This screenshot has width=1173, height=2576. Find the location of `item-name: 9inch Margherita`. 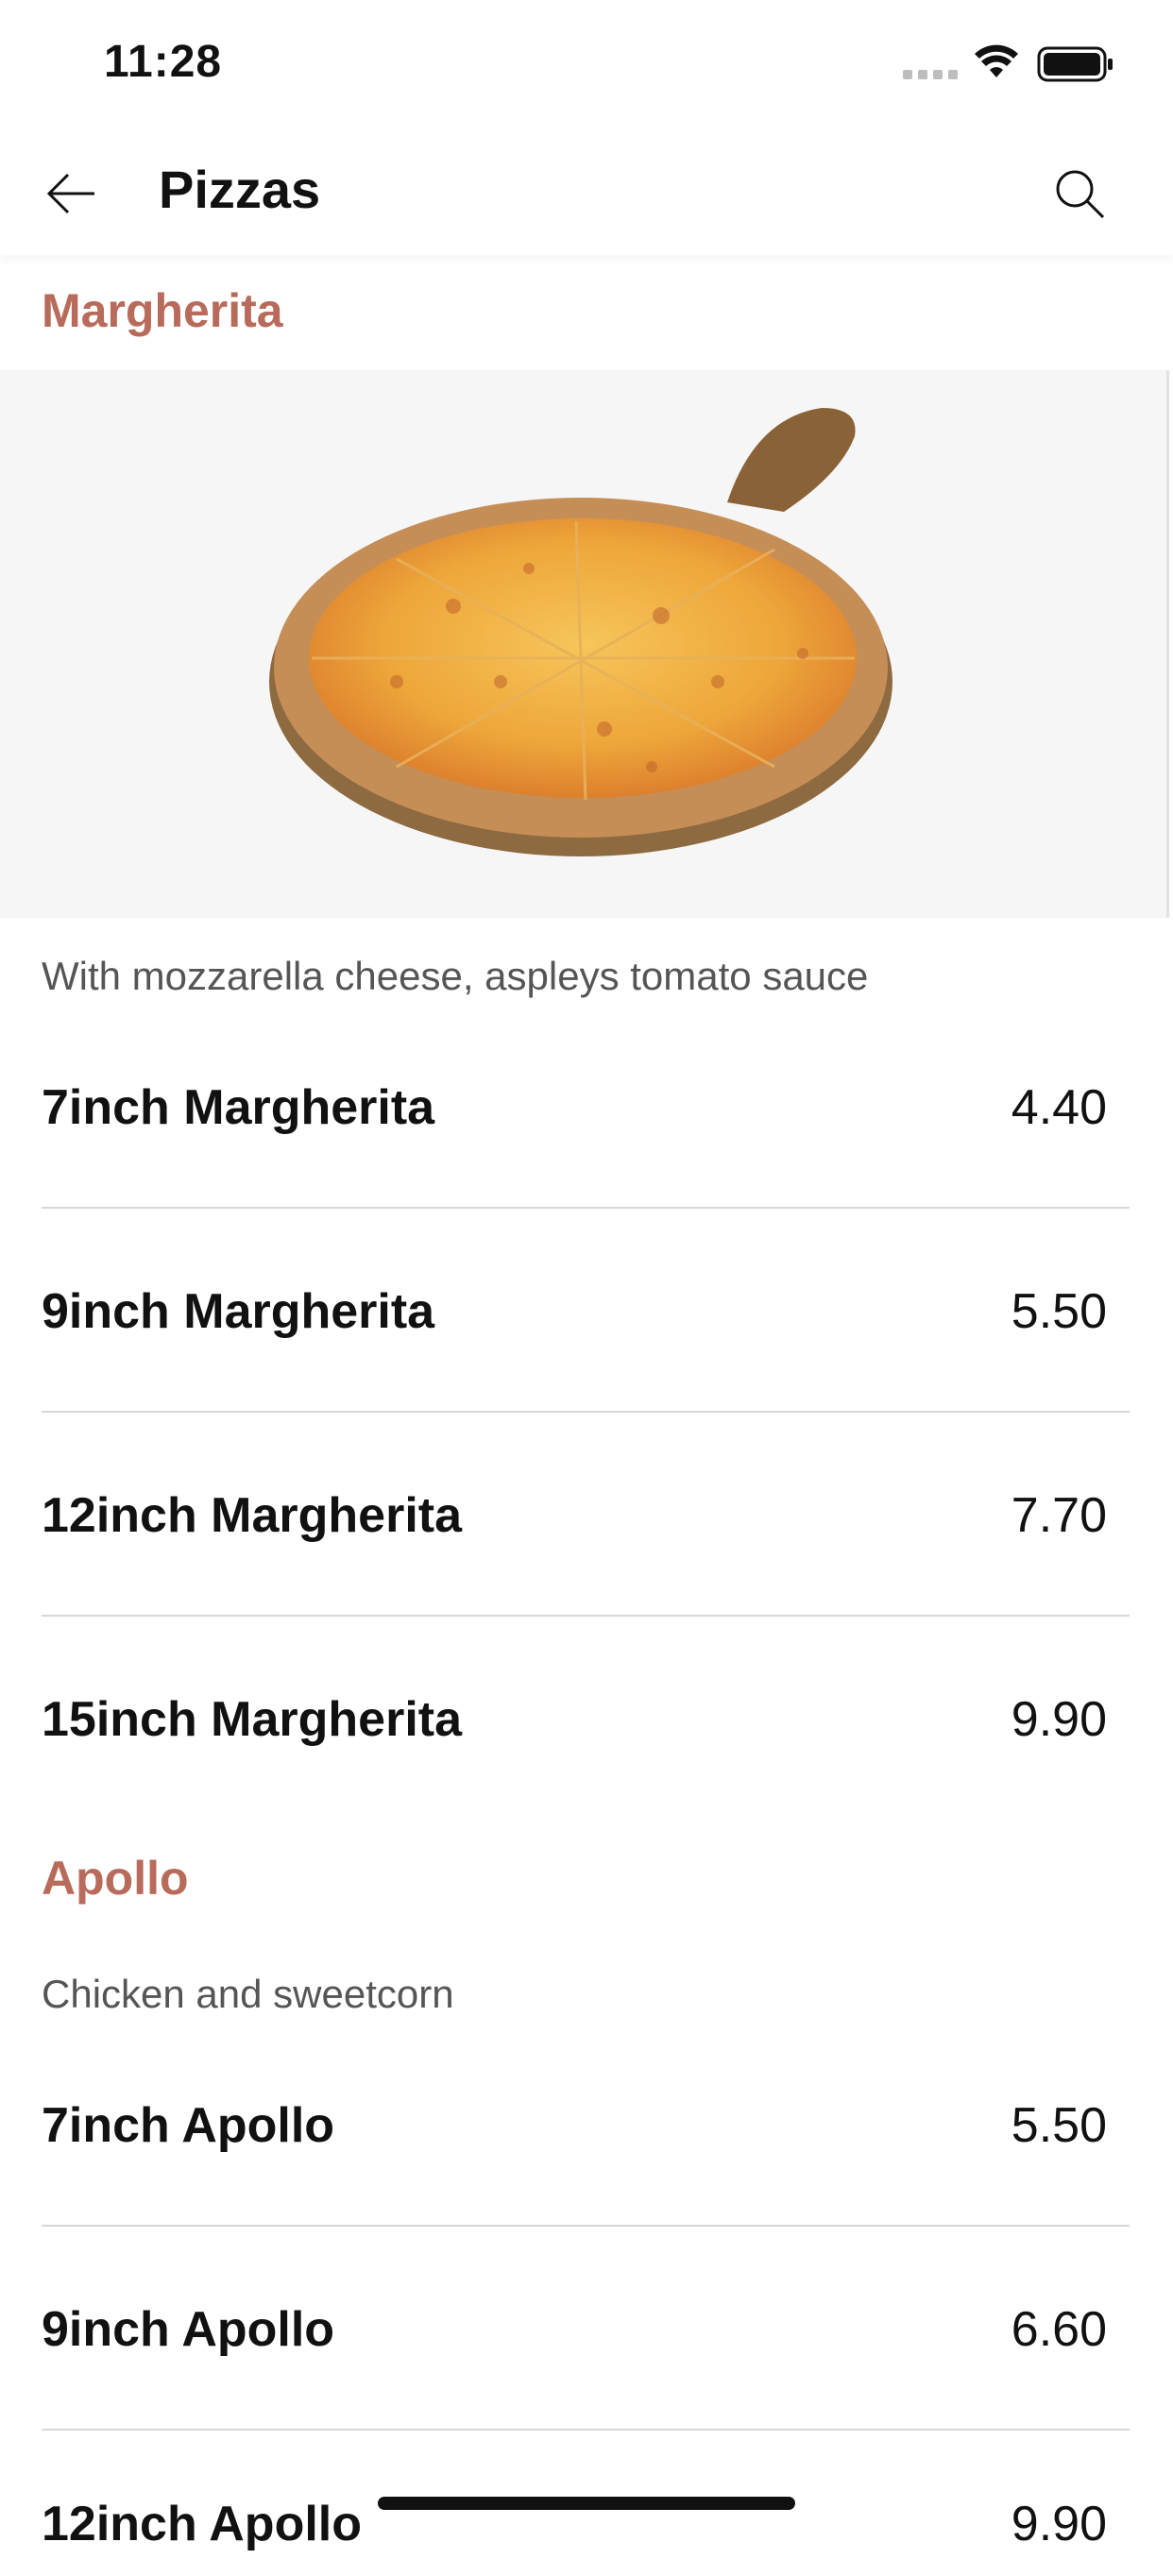

item-name: 9inch Margherita is located at coordinates (238, 1311).